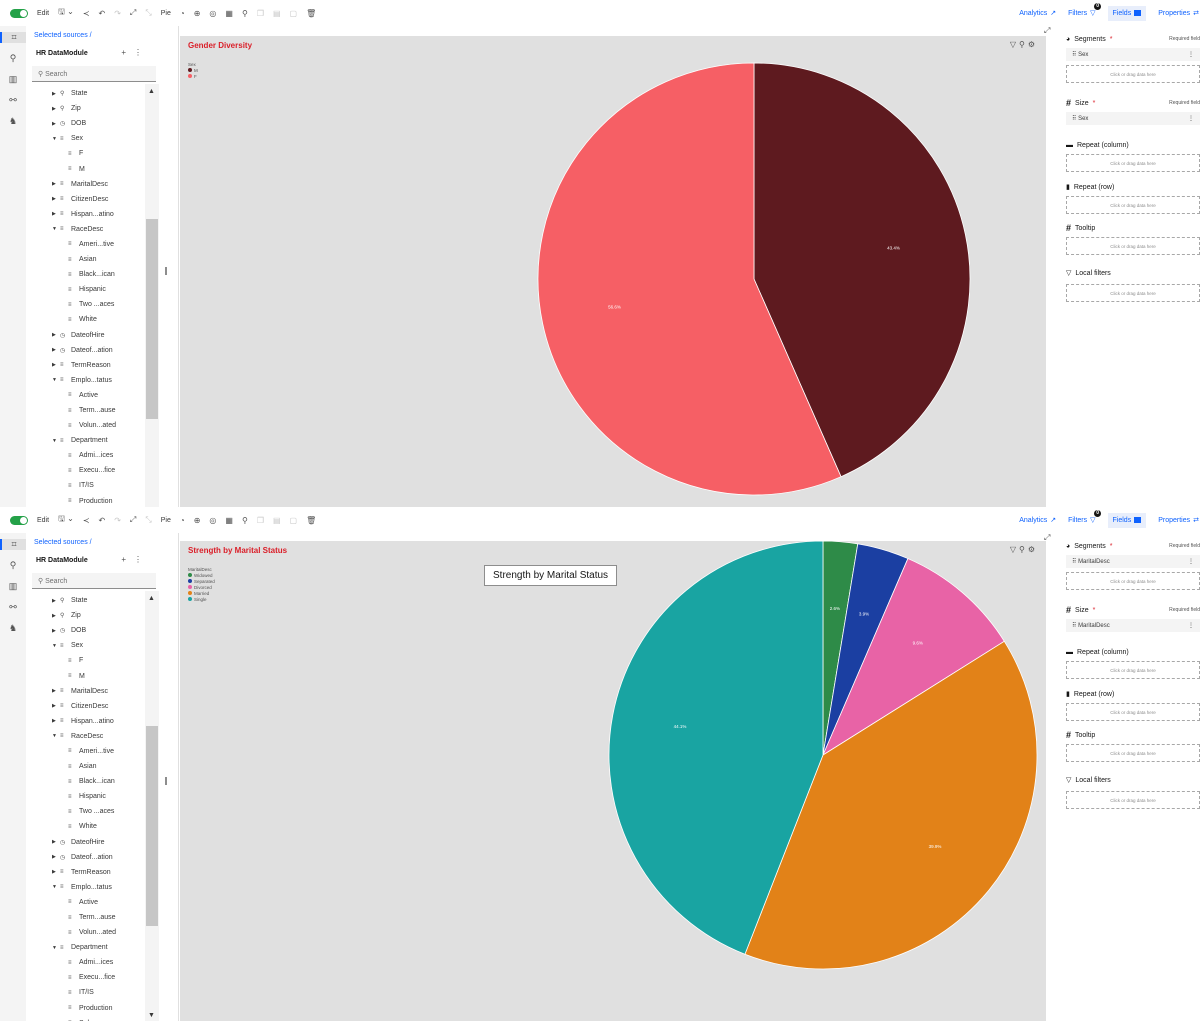 The width and height of the screenshot is (1203, 1021). I want to click on expand-icon: ⤢, so click(133, 13).